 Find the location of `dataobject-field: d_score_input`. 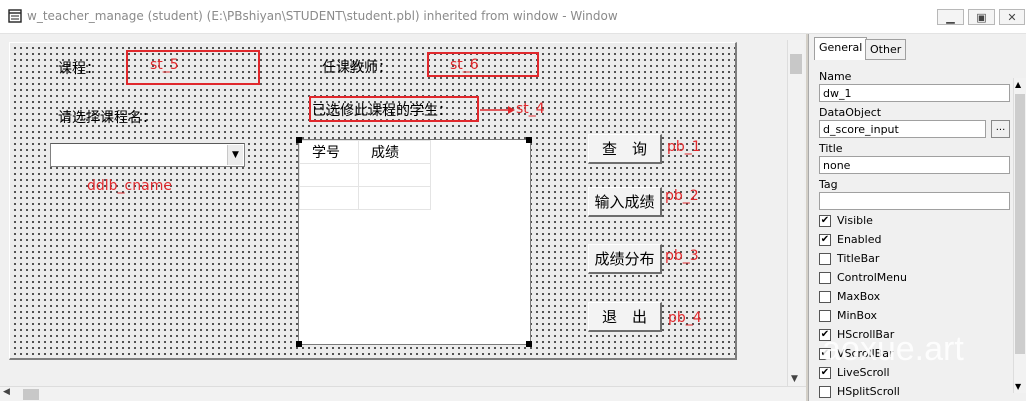

dataobject-field: d_score_input is located at coordinates (902, 129).